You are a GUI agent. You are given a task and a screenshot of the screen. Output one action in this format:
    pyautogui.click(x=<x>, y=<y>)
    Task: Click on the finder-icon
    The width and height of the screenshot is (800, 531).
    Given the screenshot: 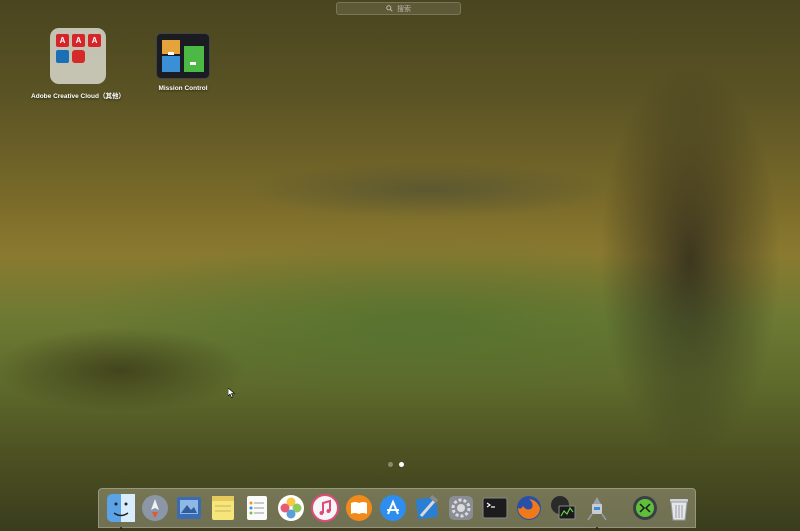 What is the action you would take?
    pyautogui.click(x=121, y=510)
    